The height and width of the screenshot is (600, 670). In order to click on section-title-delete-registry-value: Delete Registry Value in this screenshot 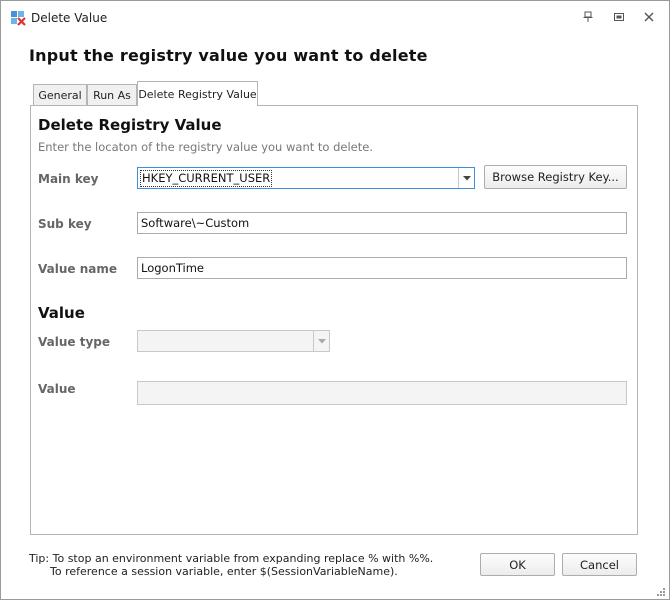, I will do `click(130, 125)`.